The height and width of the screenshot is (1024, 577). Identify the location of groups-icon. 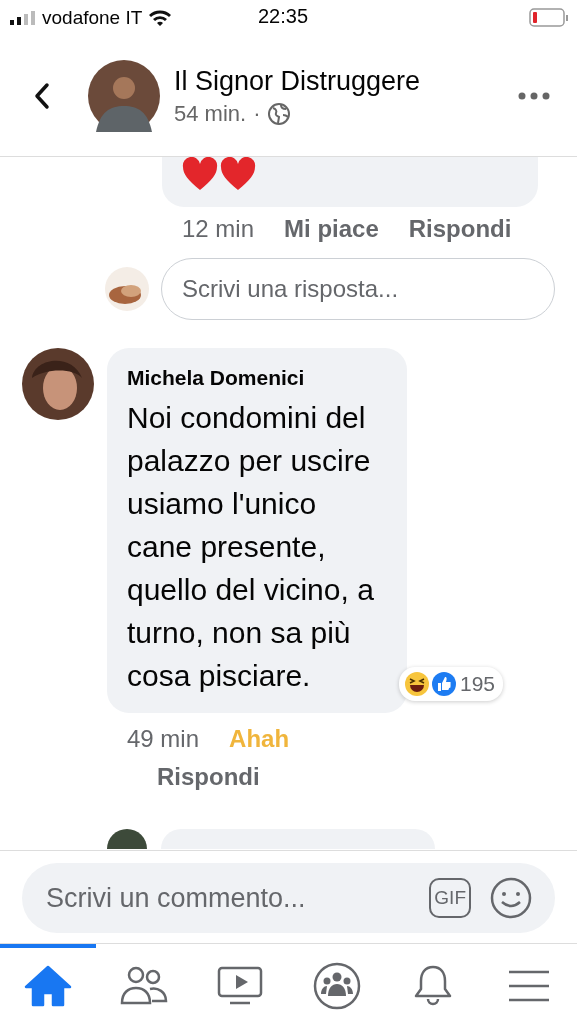
(336, 986).